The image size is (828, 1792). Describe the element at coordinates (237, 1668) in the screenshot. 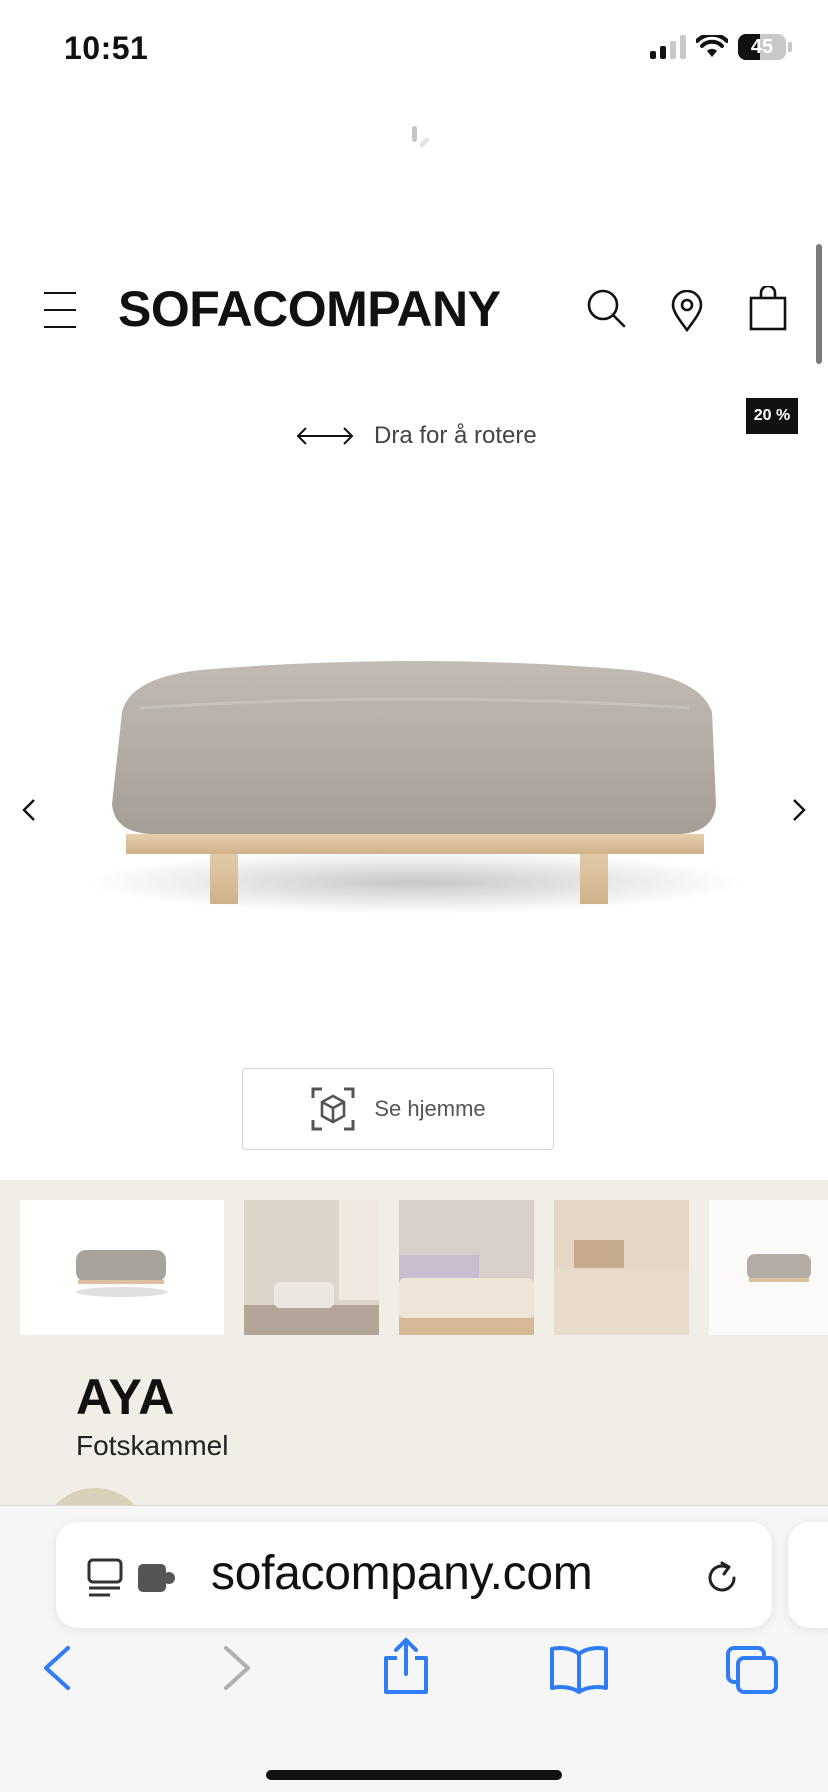

I see `forward-icon` at that location.